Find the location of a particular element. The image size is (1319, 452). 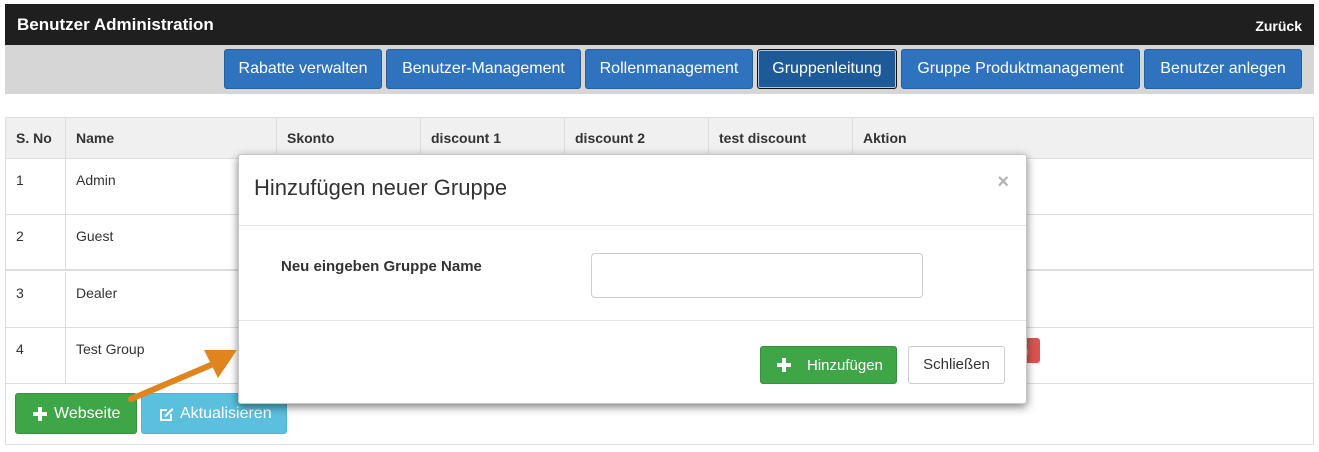

nav-button-benutzer-management: Benutzer-Management is located at coordinates (483, 69).